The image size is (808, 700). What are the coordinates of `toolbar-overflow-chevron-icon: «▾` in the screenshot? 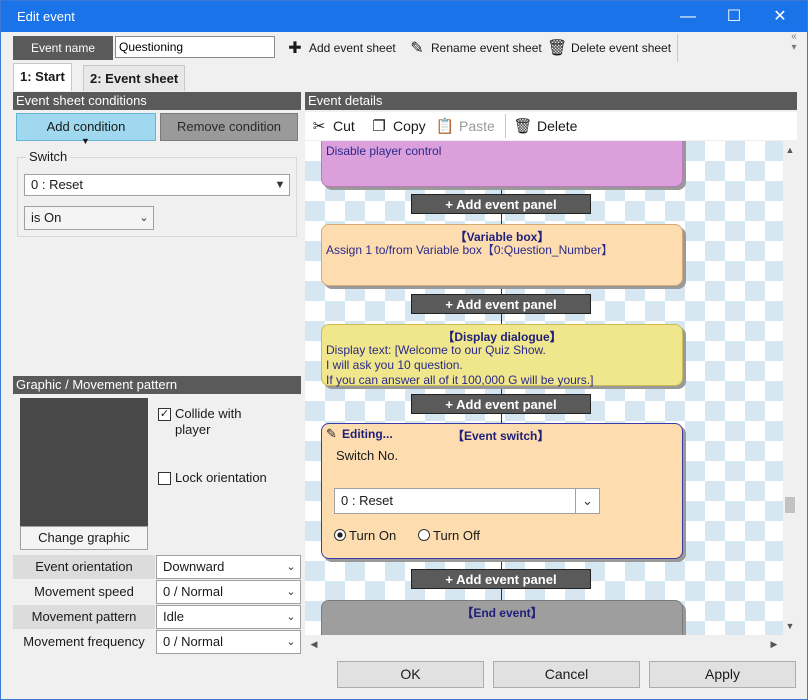 It's located at (794, 47).